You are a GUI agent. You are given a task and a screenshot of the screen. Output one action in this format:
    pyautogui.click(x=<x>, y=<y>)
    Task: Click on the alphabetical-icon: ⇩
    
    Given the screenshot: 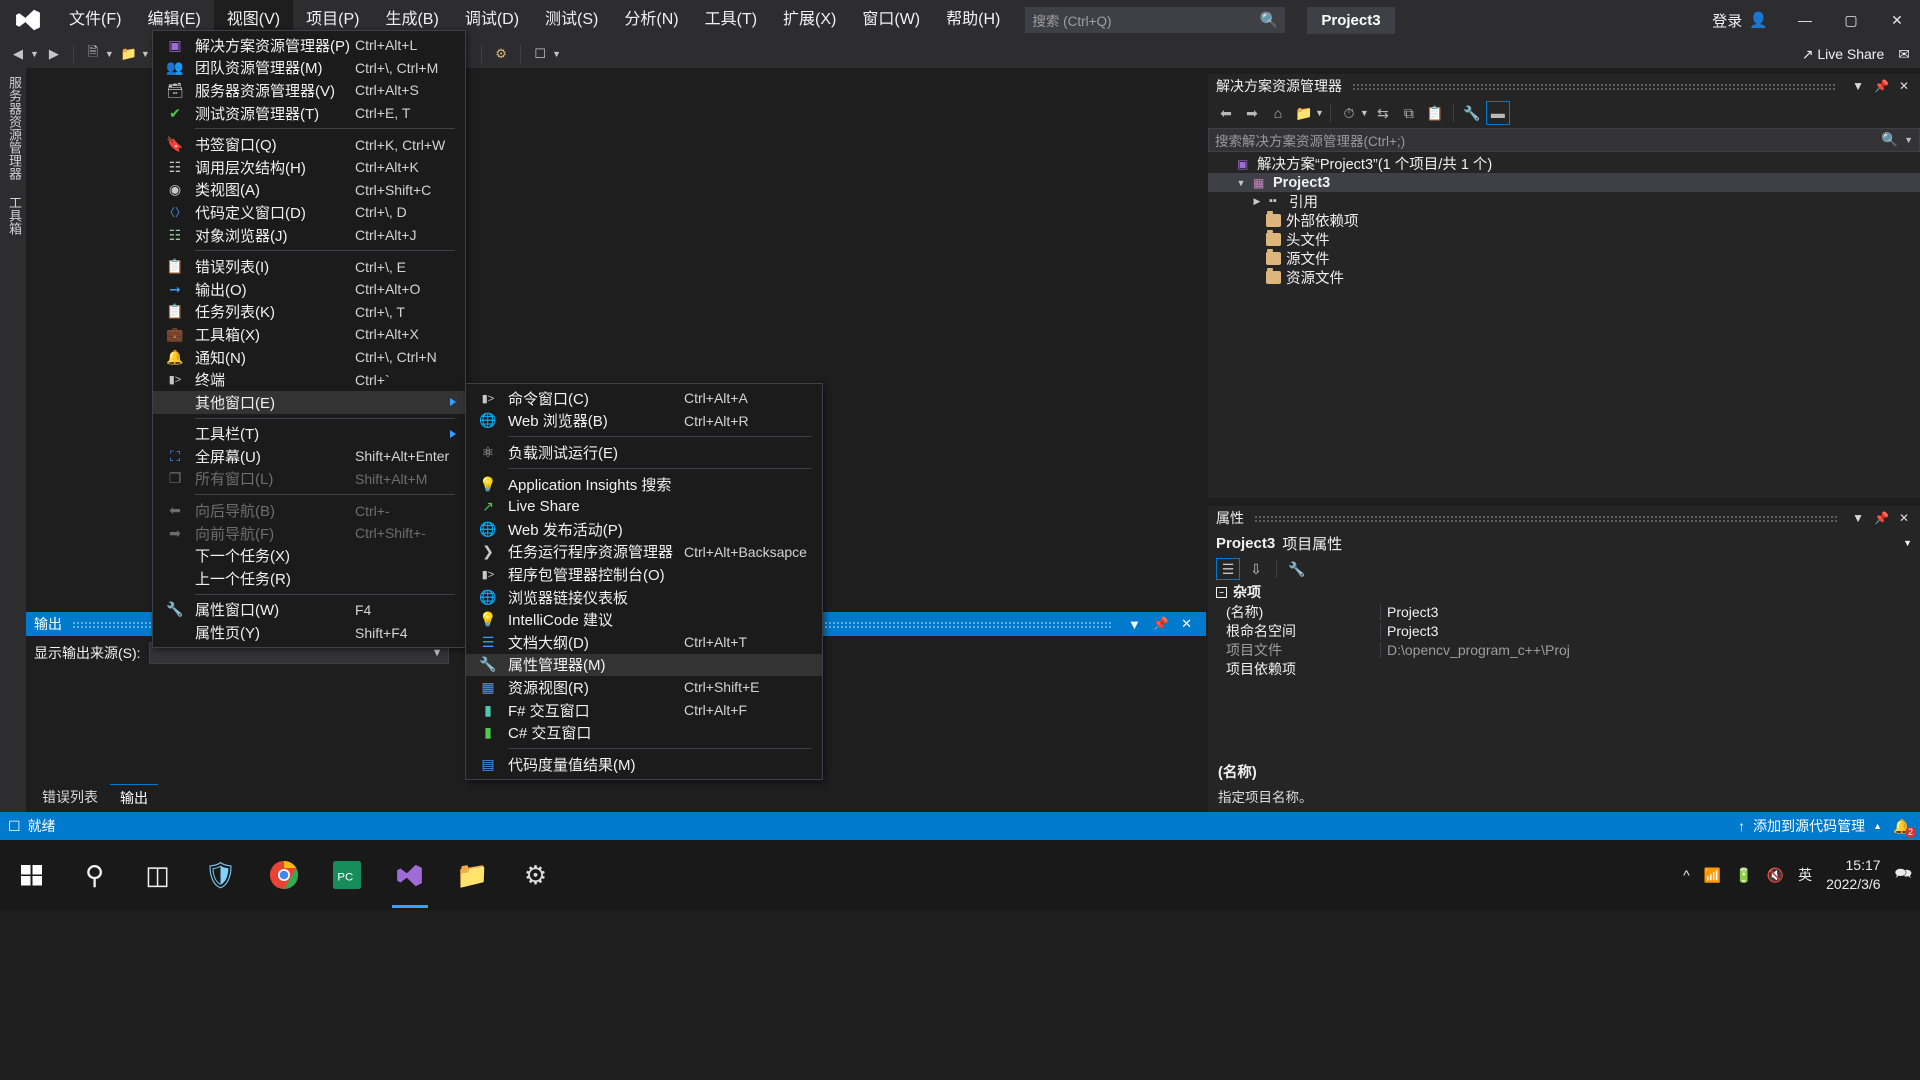 What is the action you would take?
    pyautogui.click(x=1256, y=569)
    